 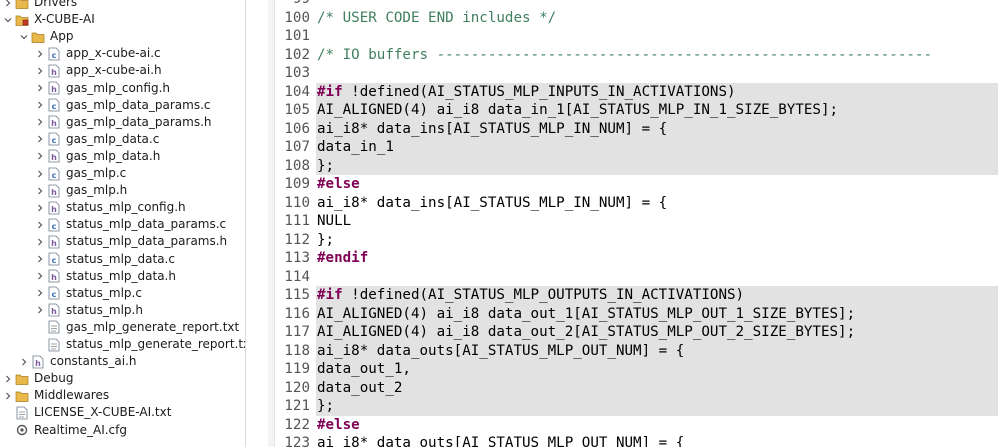 I want to click on code-line: 103, so click(x=633, y=73).